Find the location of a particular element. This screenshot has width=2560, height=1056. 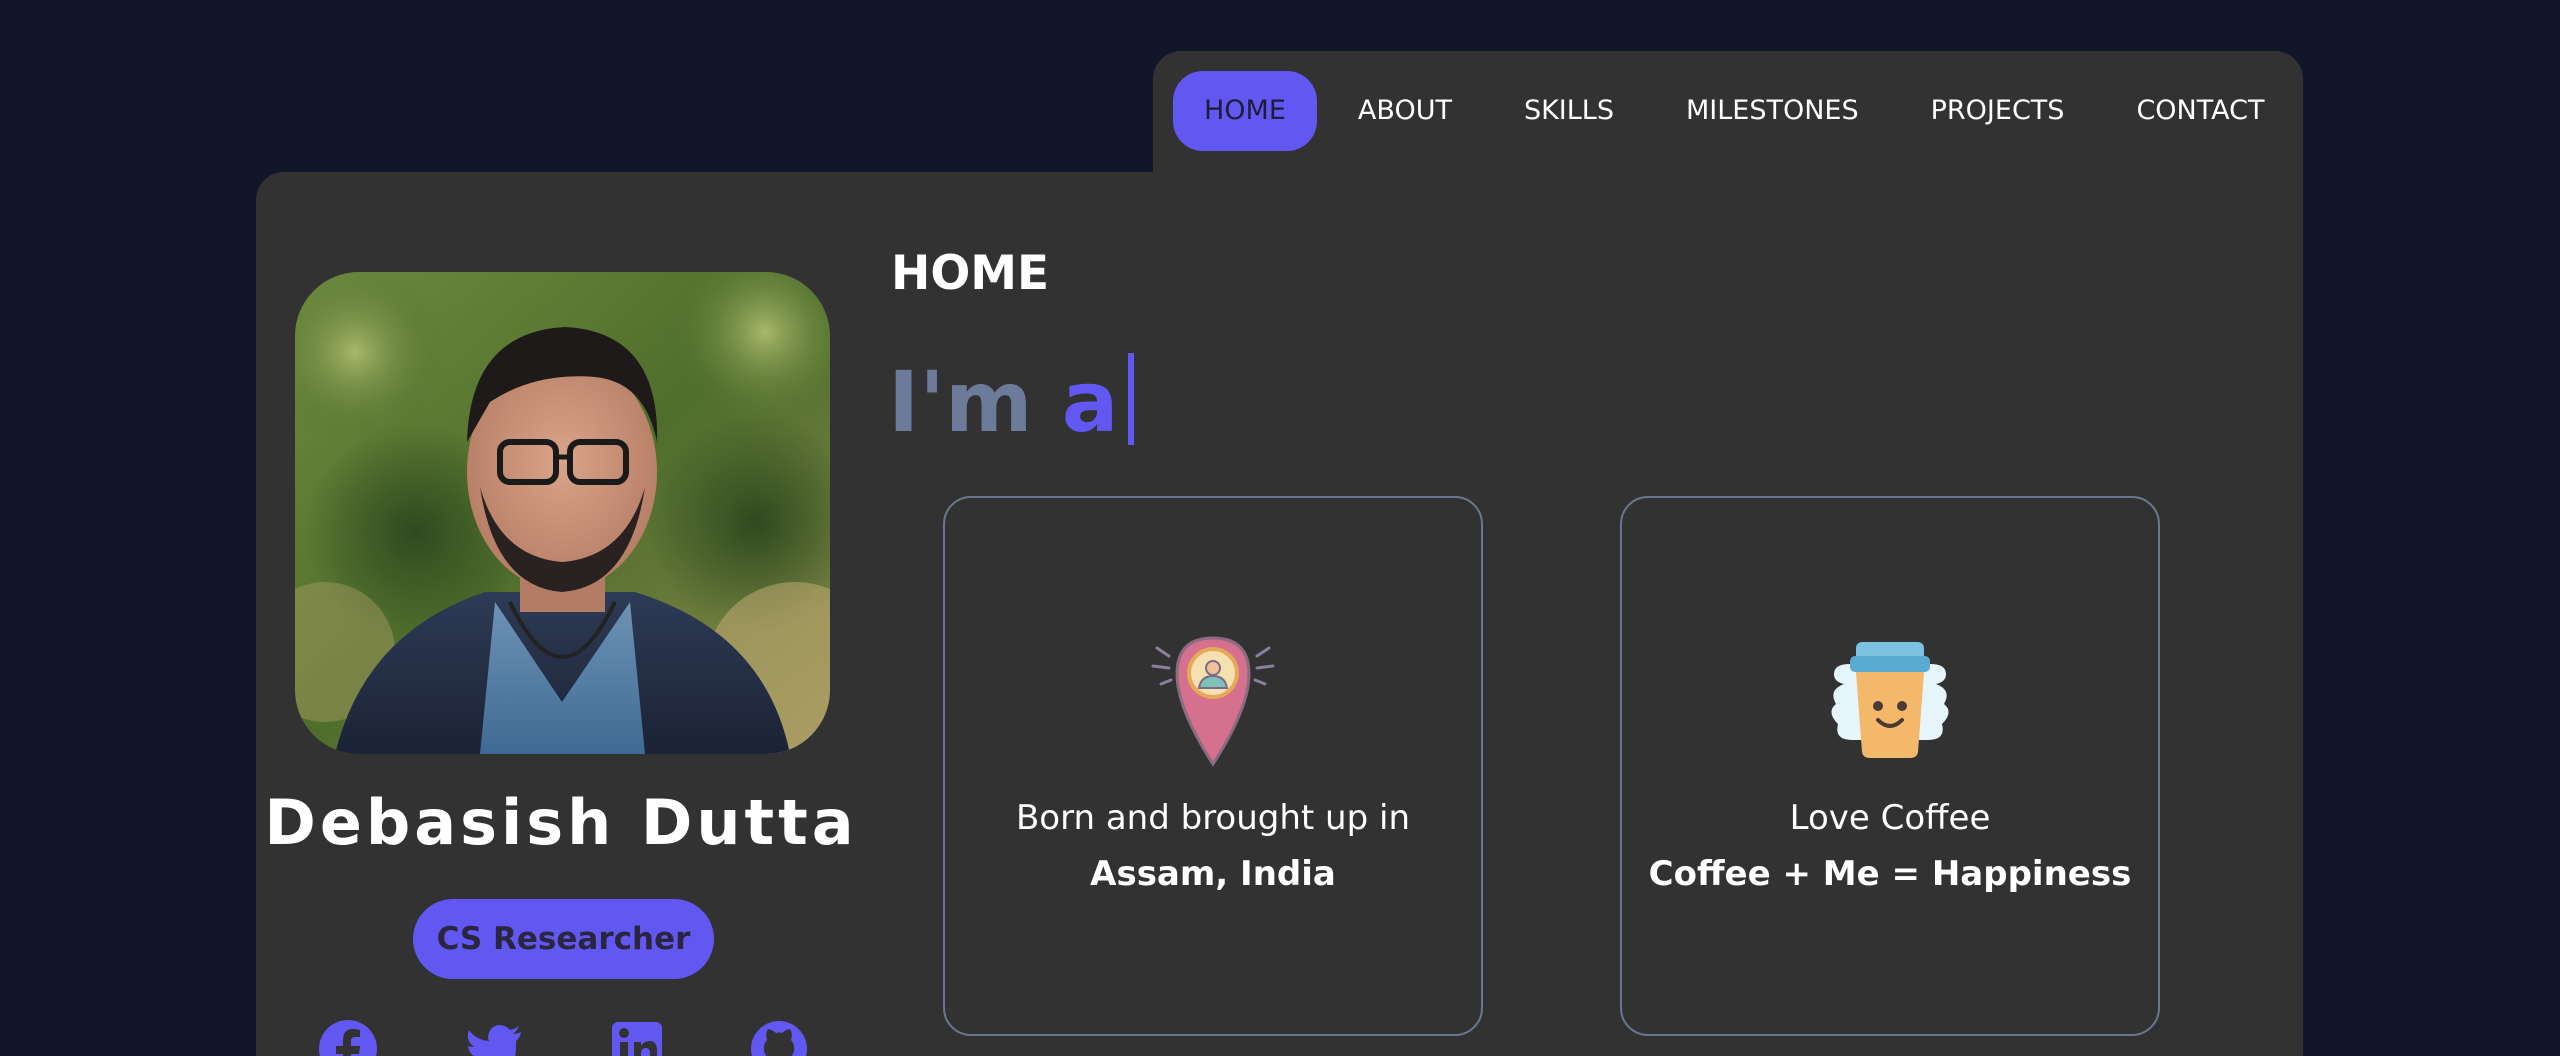

twitter-icon is located at coordinates (494, 1038).